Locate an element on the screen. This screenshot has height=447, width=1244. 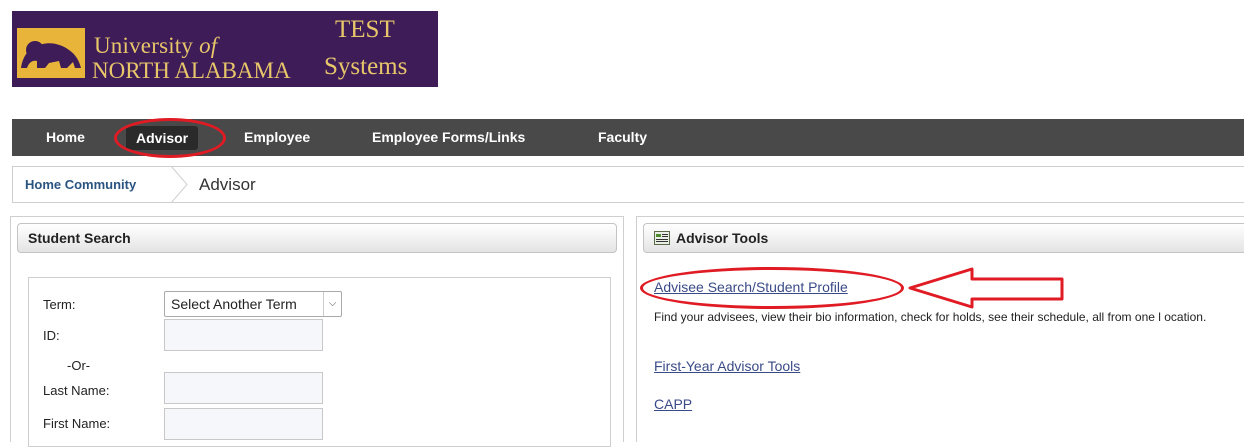
last-name-label: Last Name: is located at coordinates (76, 390).